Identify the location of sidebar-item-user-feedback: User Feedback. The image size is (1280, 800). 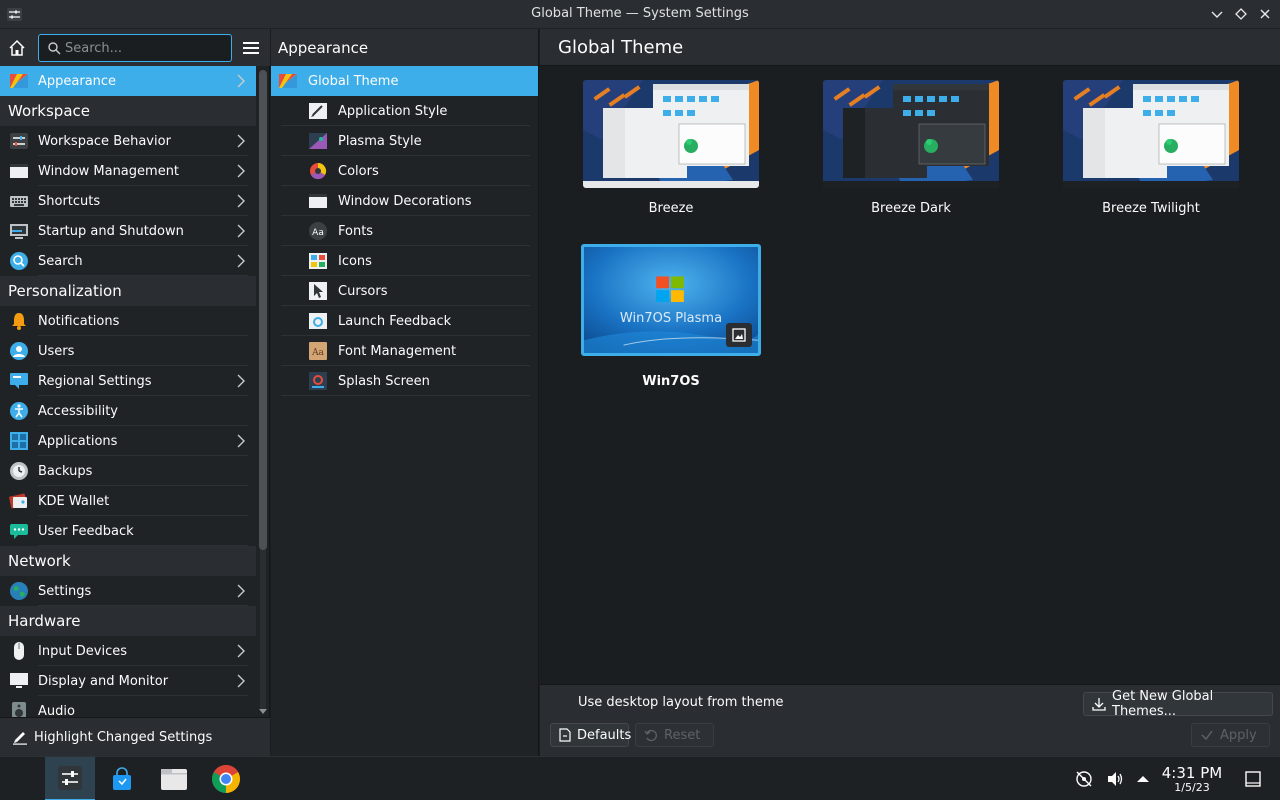
(128, 531).